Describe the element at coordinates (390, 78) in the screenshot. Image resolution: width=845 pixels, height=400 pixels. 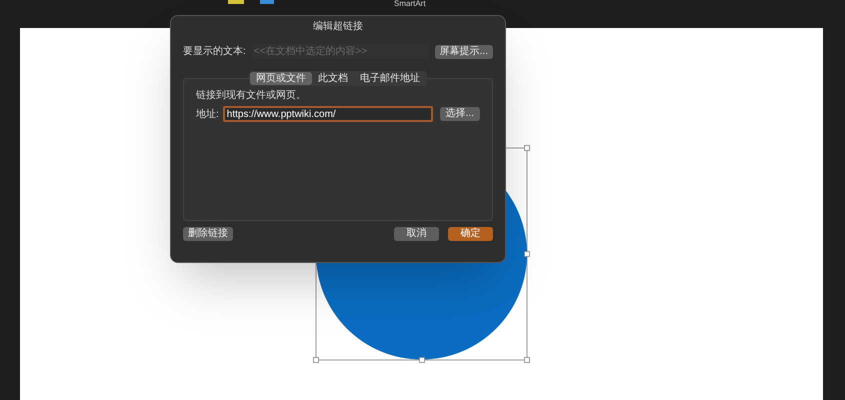
I see `tab: 电子邮件地址` at that location.